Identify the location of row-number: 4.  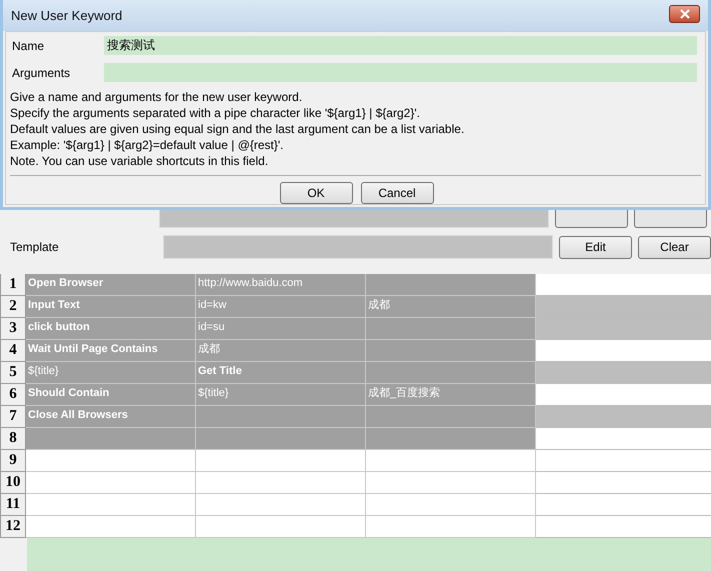
(13, 351).